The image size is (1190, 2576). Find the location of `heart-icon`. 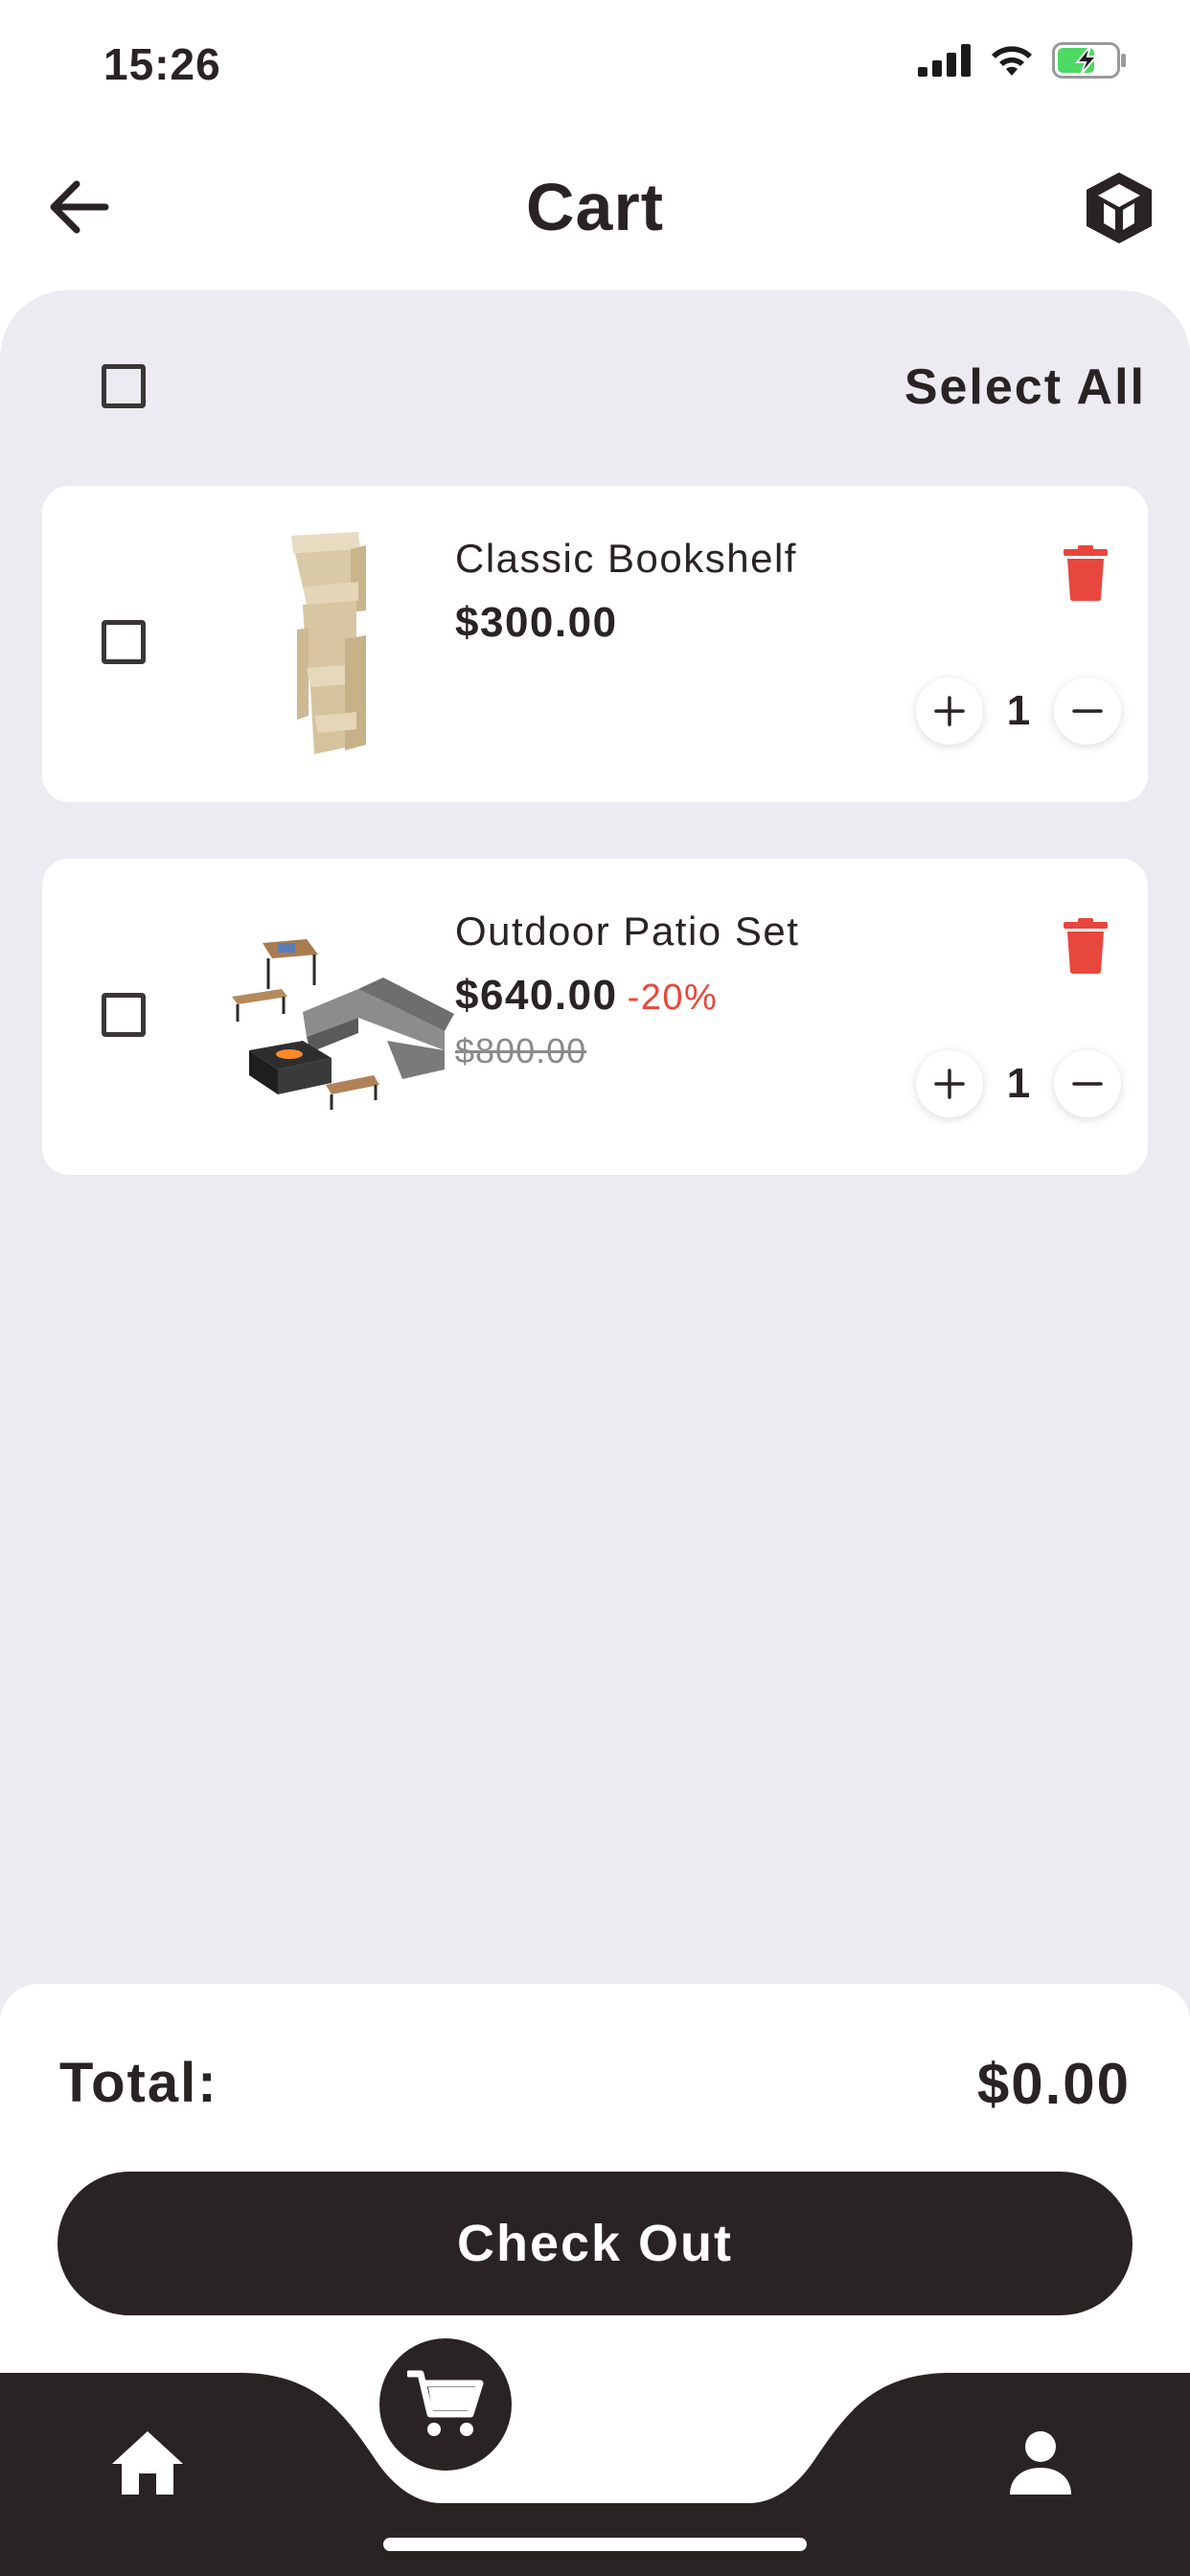

heart-icon is located at coordinates (744, 2464).